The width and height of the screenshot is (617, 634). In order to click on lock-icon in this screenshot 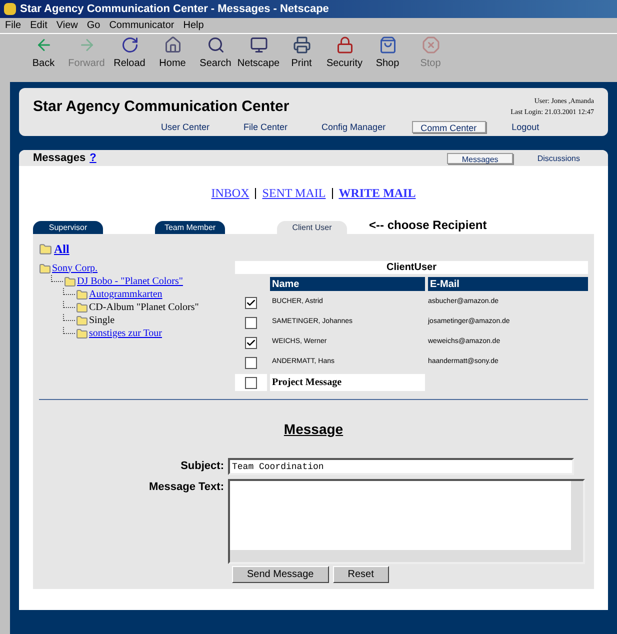, I will do `click(345, 45)`.